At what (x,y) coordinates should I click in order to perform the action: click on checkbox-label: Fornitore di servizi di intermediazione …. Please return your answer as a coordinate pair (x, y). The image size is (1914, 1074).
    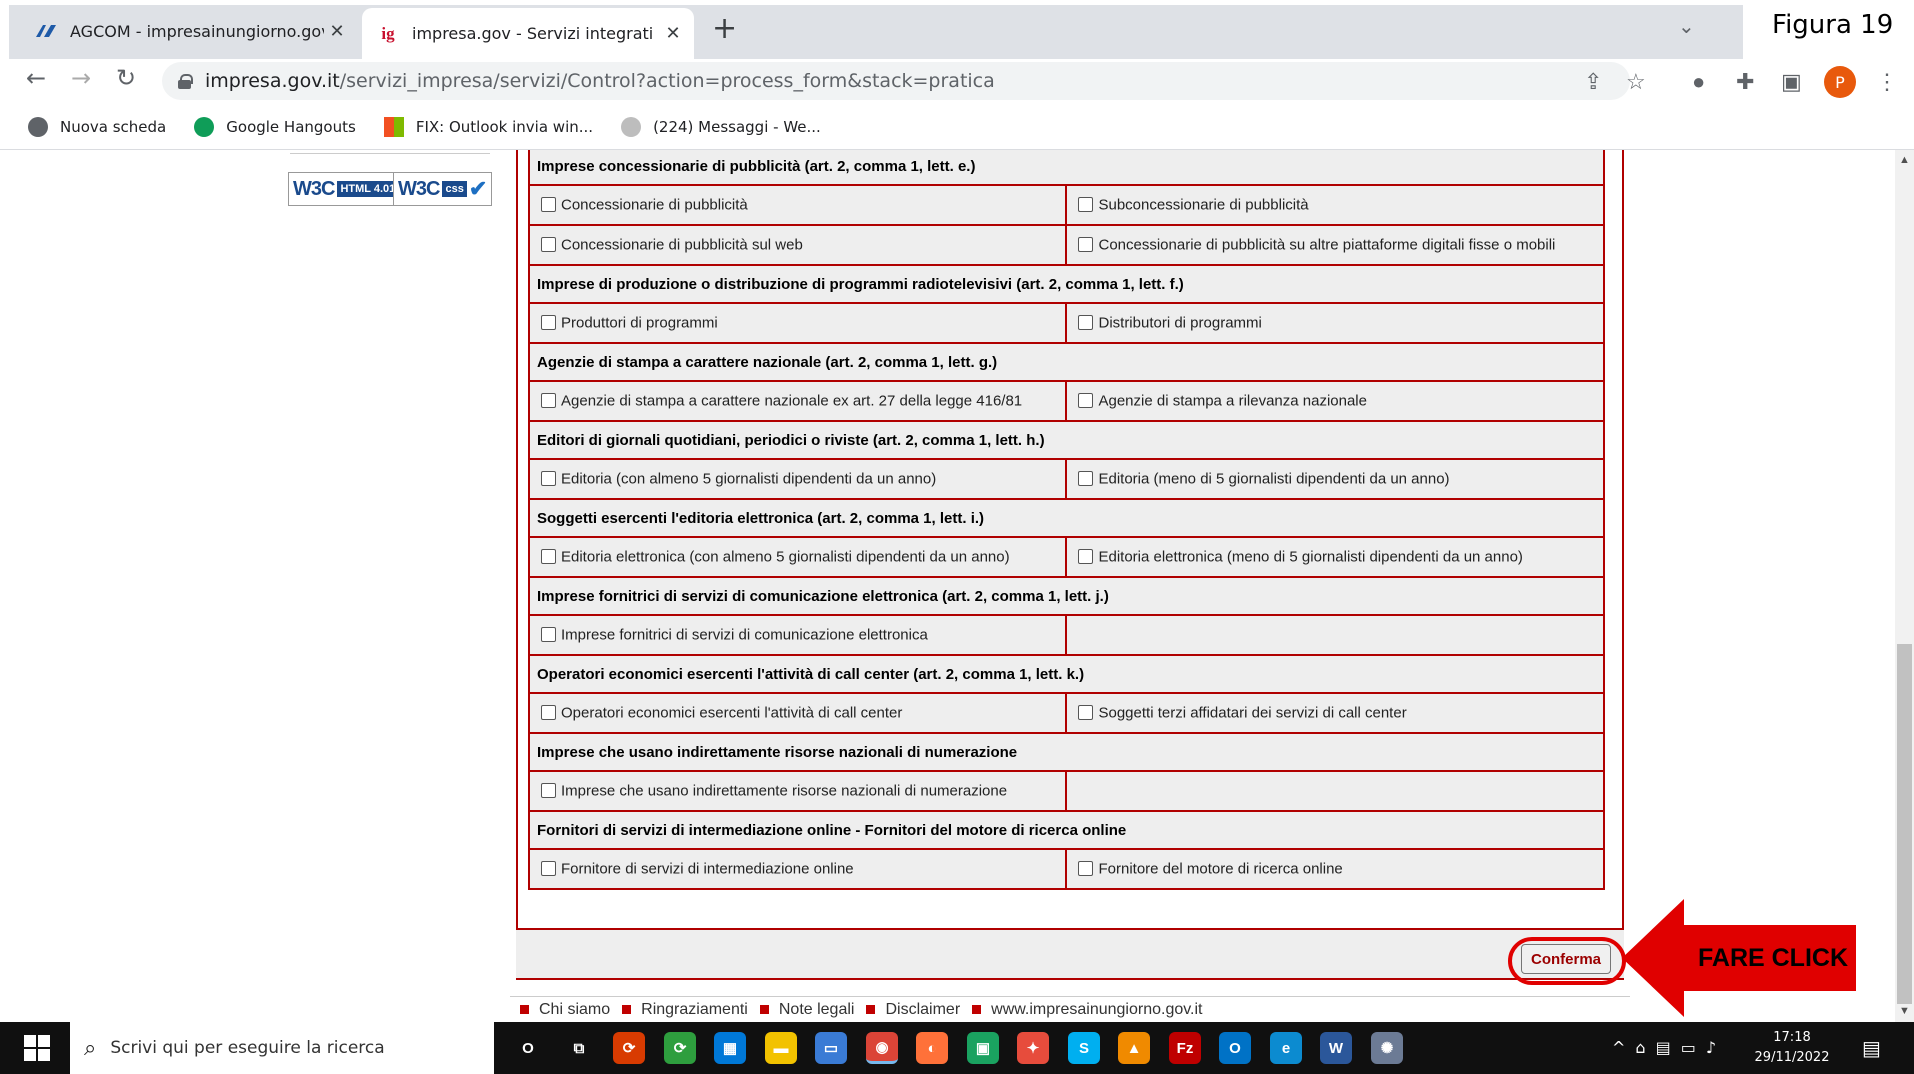
    Looking at the image, I should click on (707, 869).